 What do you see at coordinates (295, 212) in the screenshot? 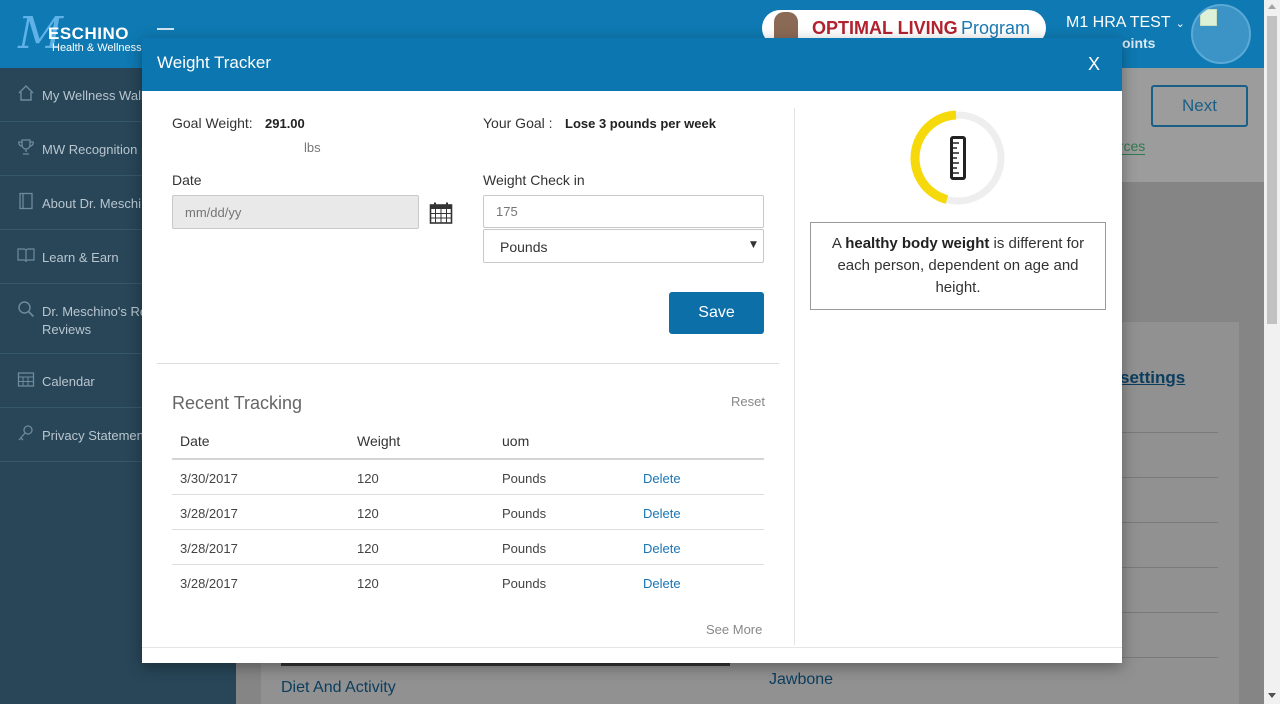
I see `date-input` at bounding box center [295, 212].